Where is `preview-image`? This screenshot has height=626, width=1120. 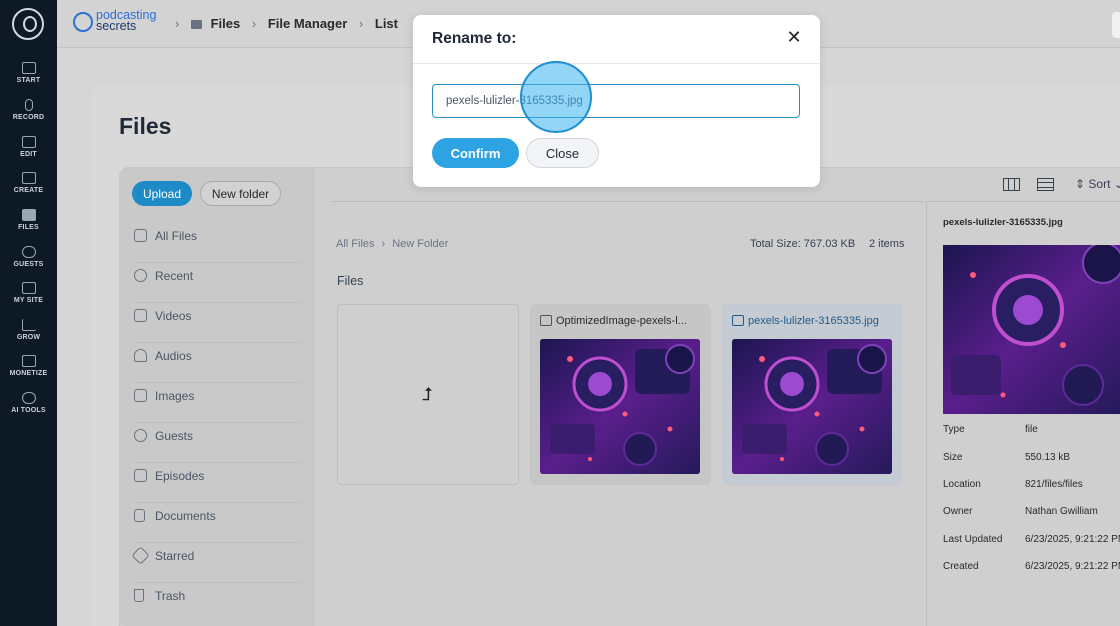
preview-image is located at coordinates (1031, 329).